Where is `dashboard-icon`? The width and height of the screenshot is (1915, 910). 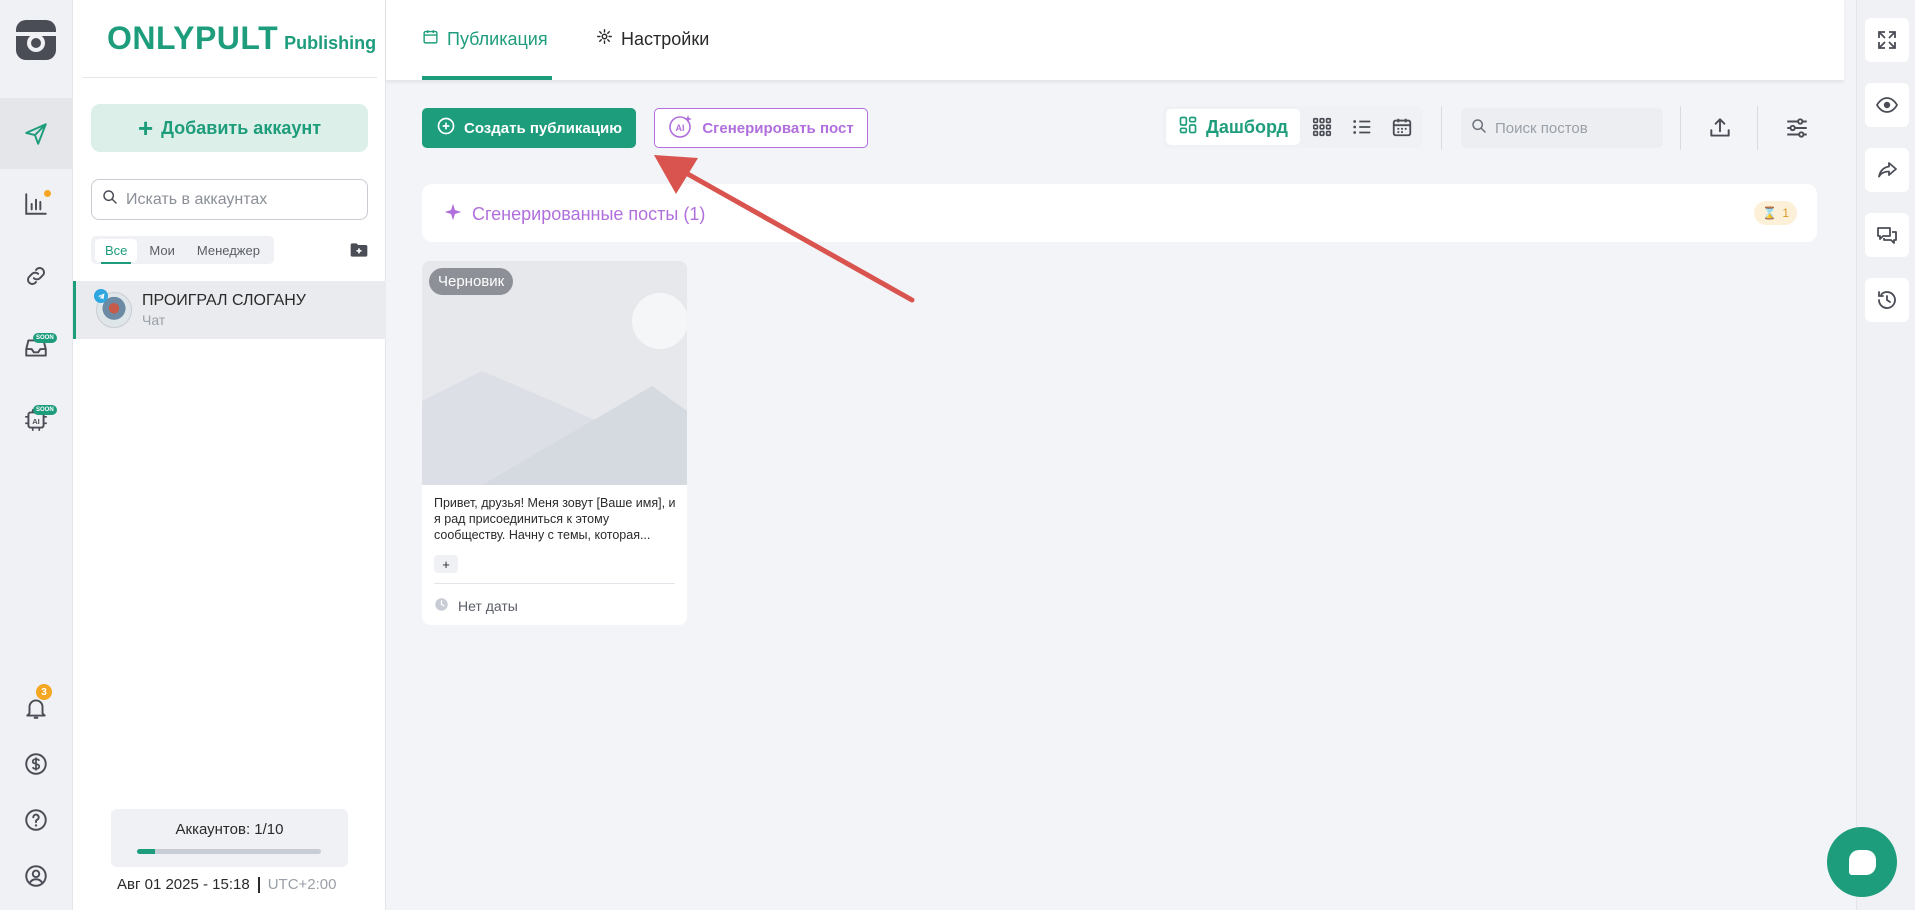 dashboard-icon is located at coordinates (1188, 127).